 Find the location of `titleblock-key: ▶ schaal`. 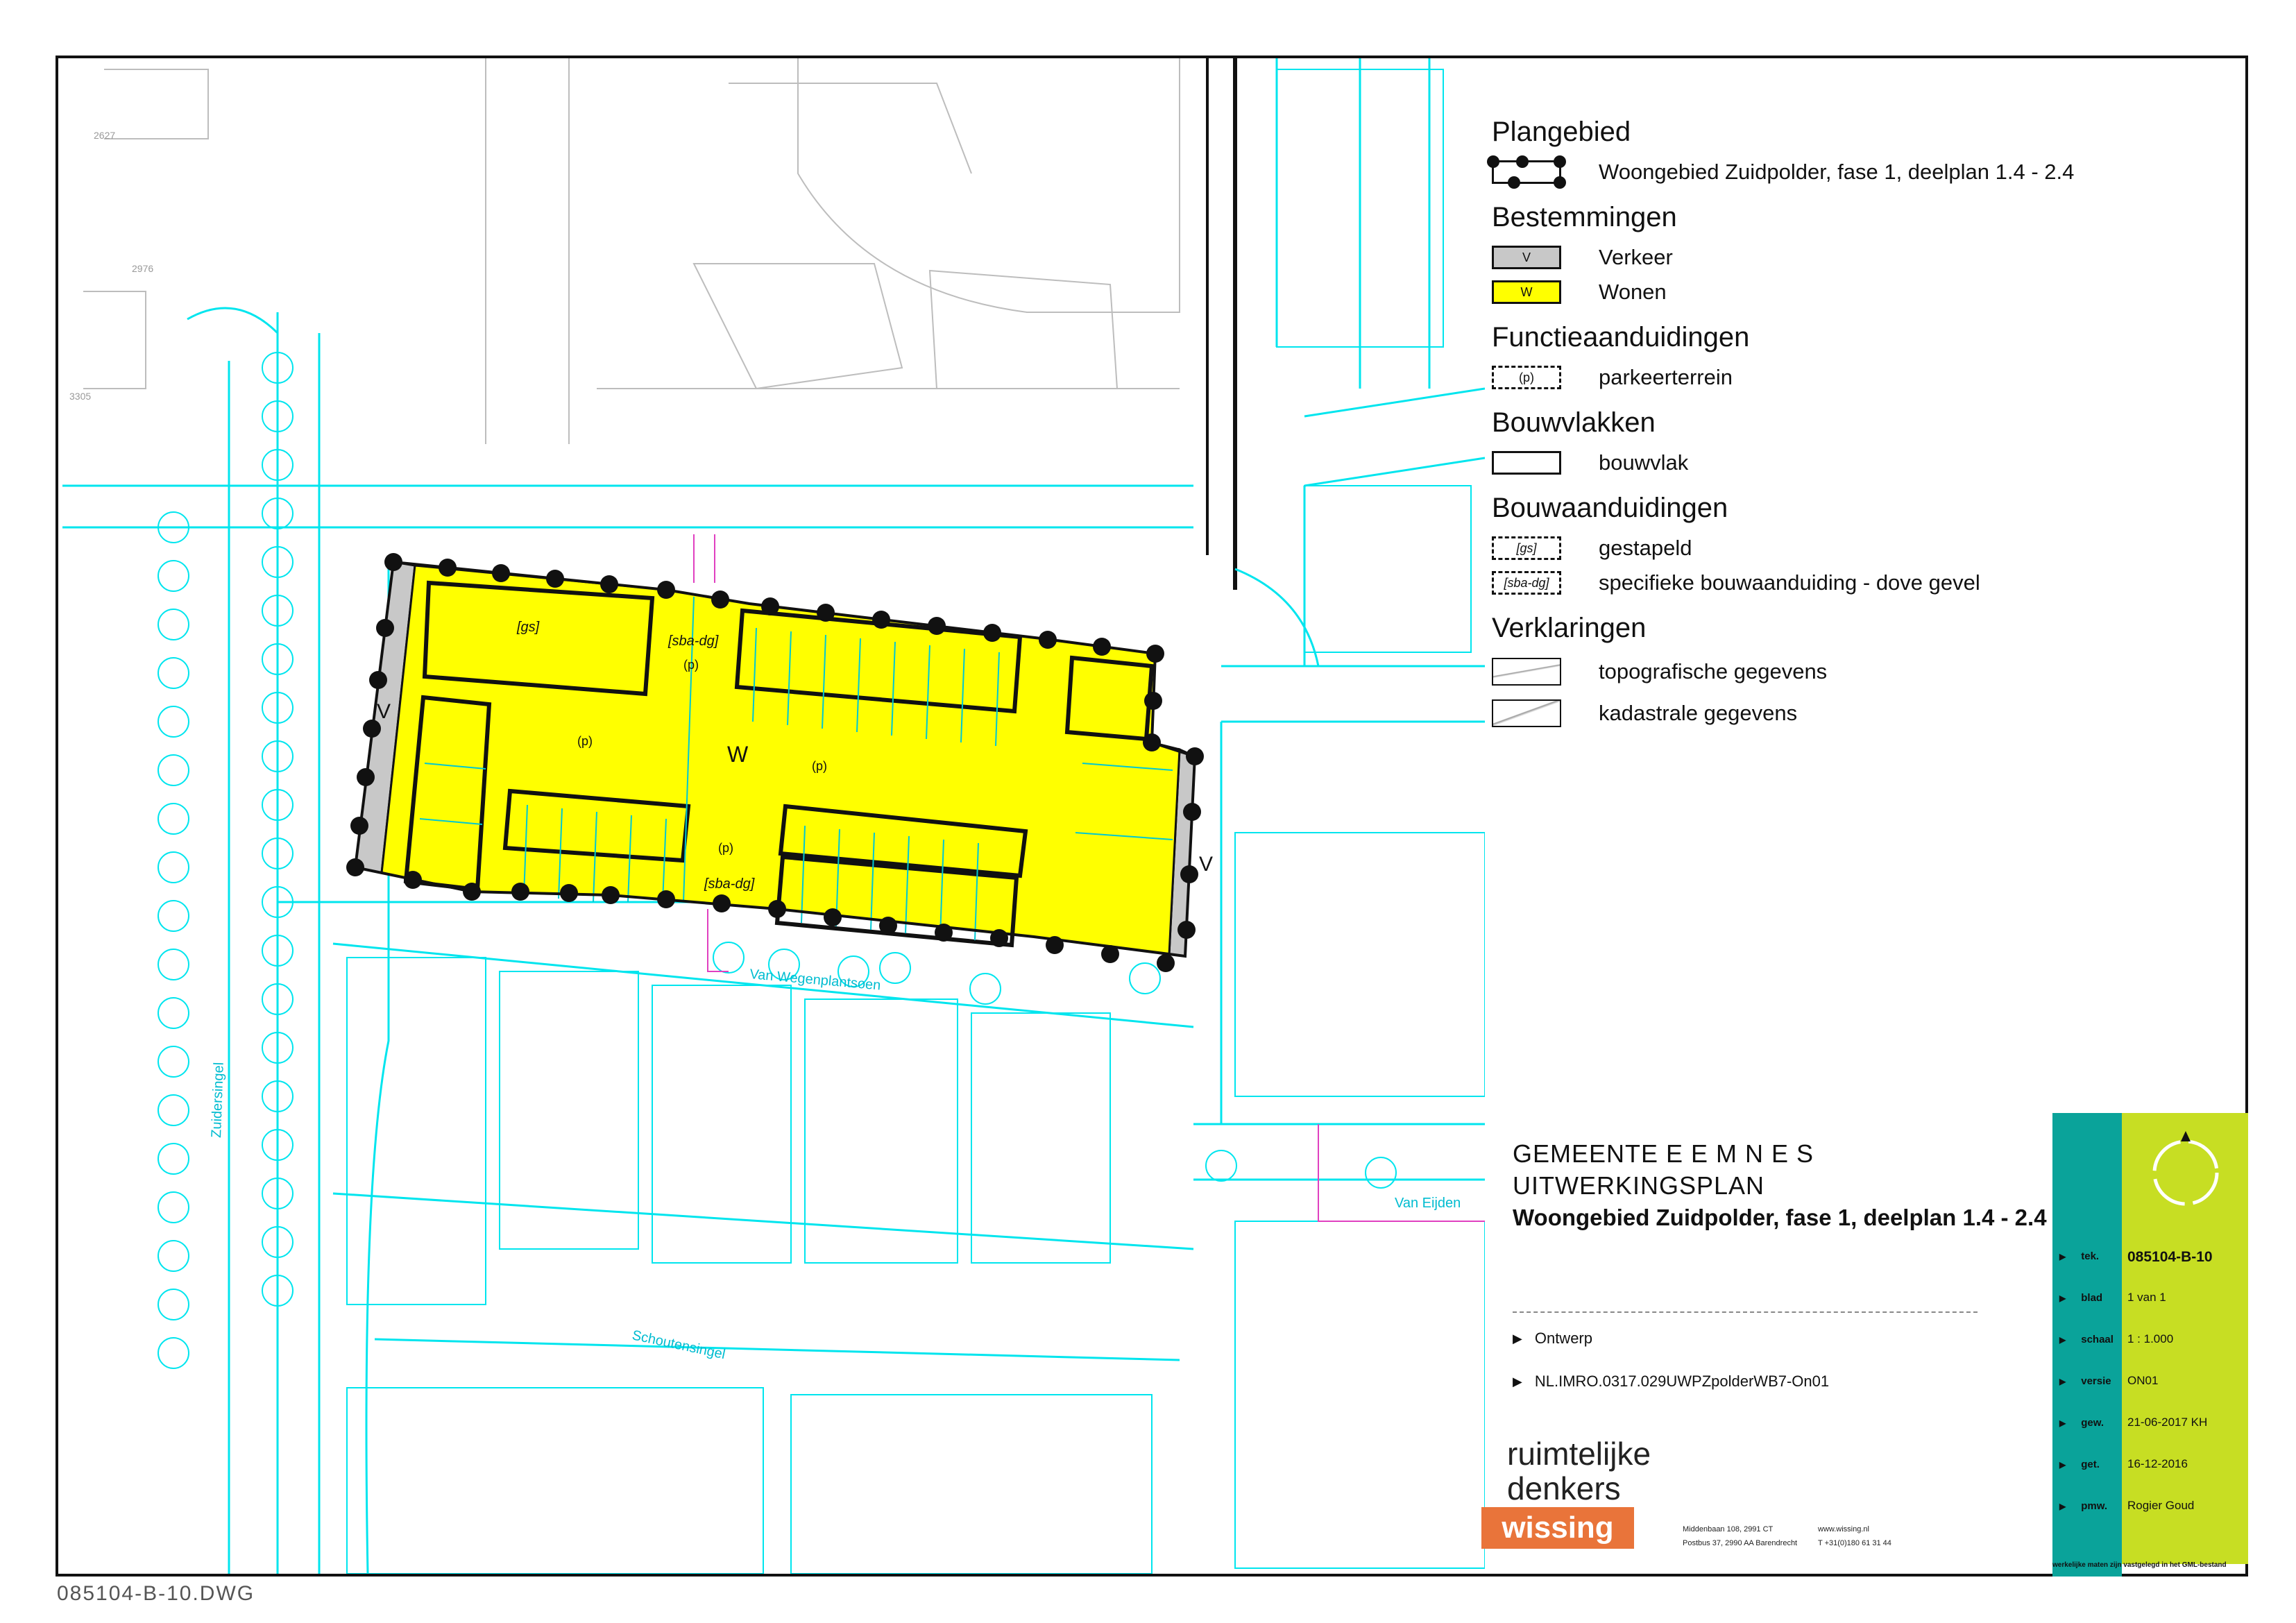

titleblock-key: ▶ schaal is located at coordinates (2086, 1339).